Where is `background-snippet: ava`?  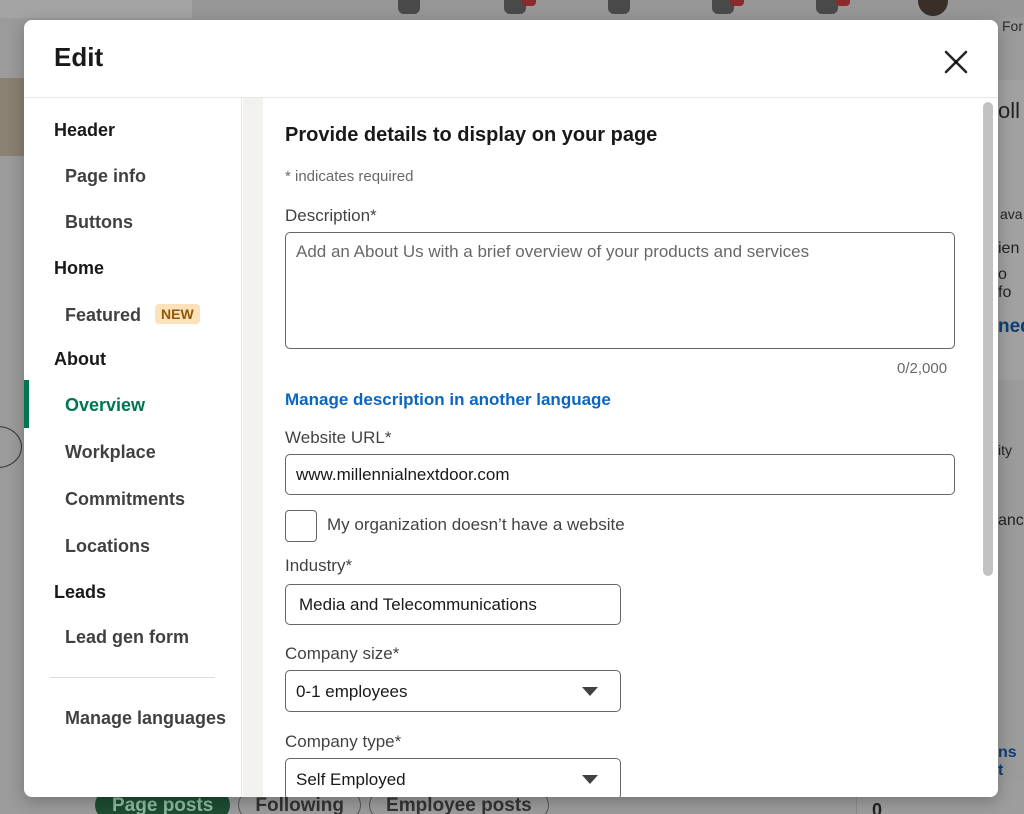 background-snippet: ava is located at coordinates (1011, 214).